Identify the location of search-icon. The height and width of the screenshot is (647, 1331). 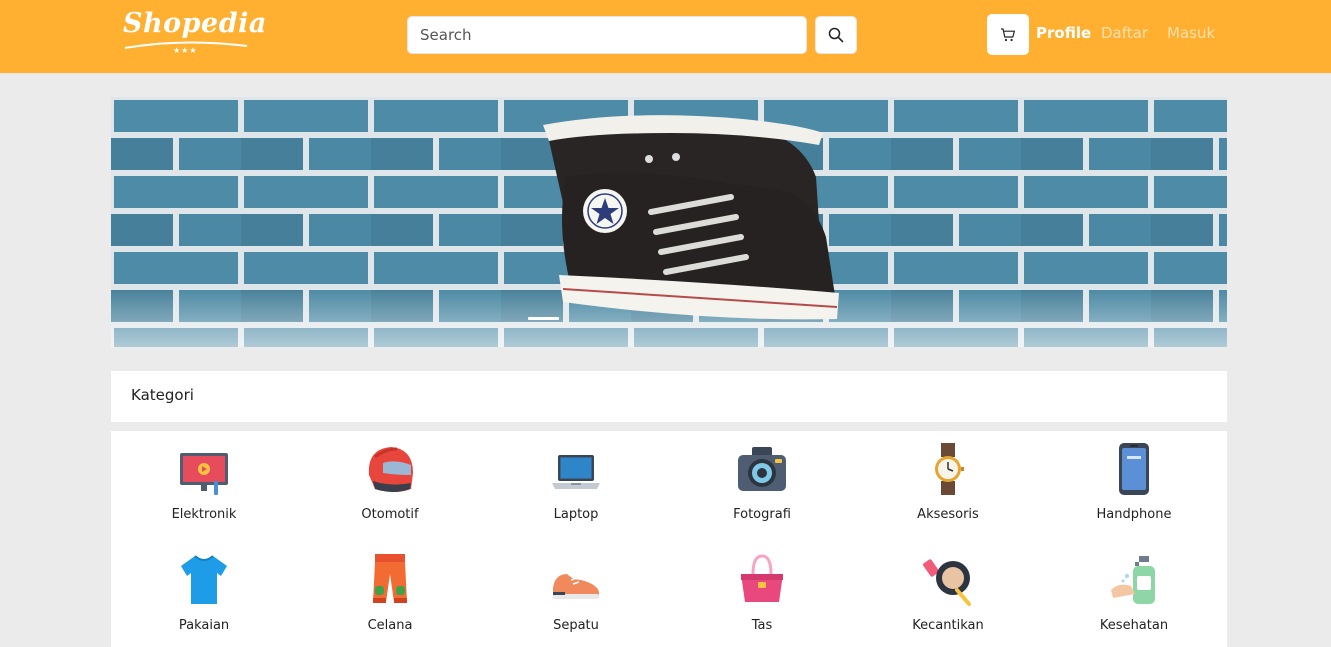
(836, 35).